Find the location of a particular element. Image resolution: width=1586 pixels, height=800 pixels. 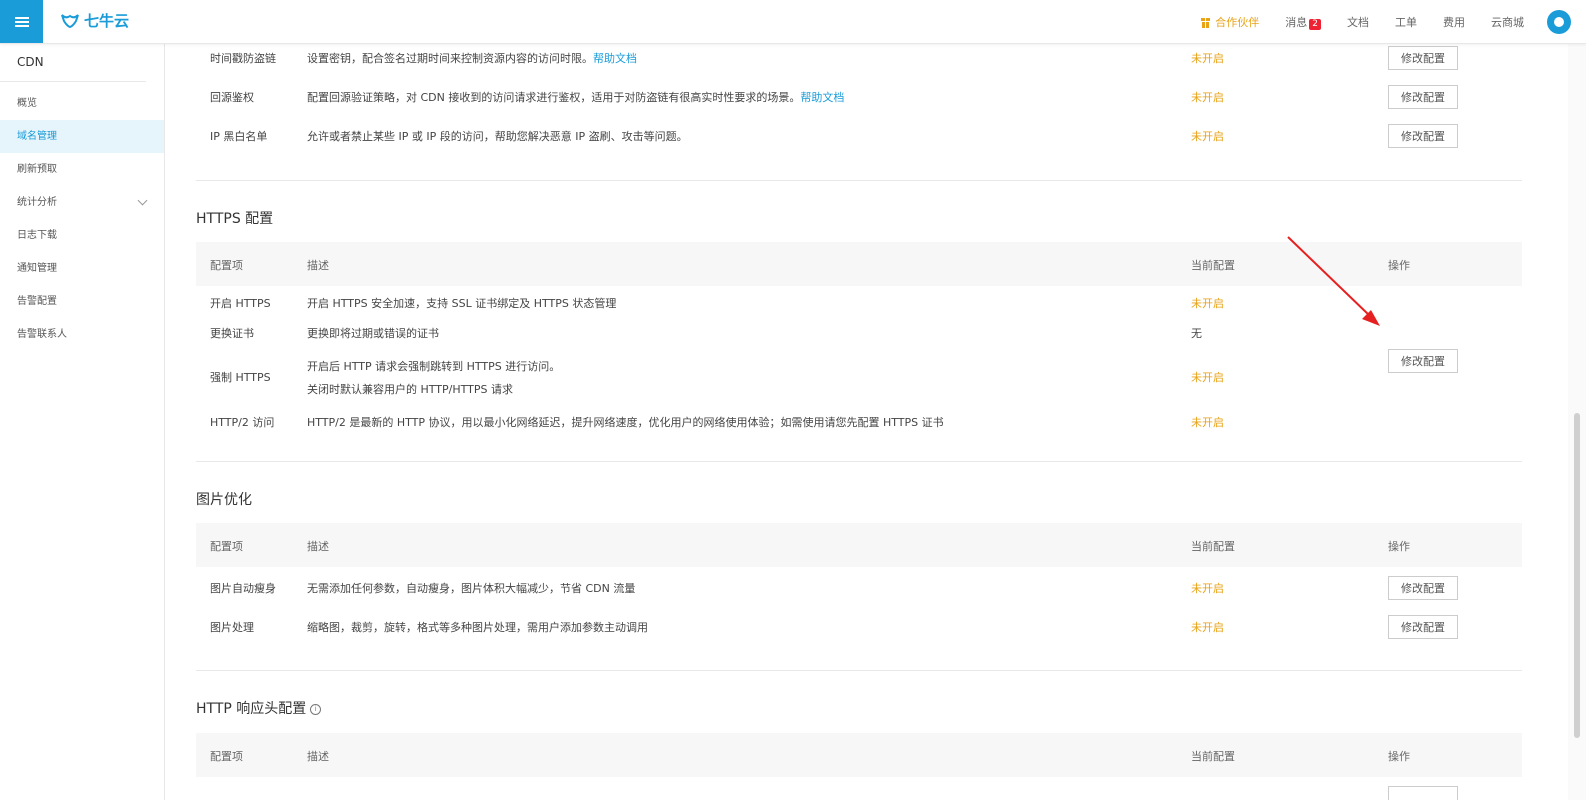

section-title-response-header: HTTP 响应头配置 i is located at coordinates (259, 708).